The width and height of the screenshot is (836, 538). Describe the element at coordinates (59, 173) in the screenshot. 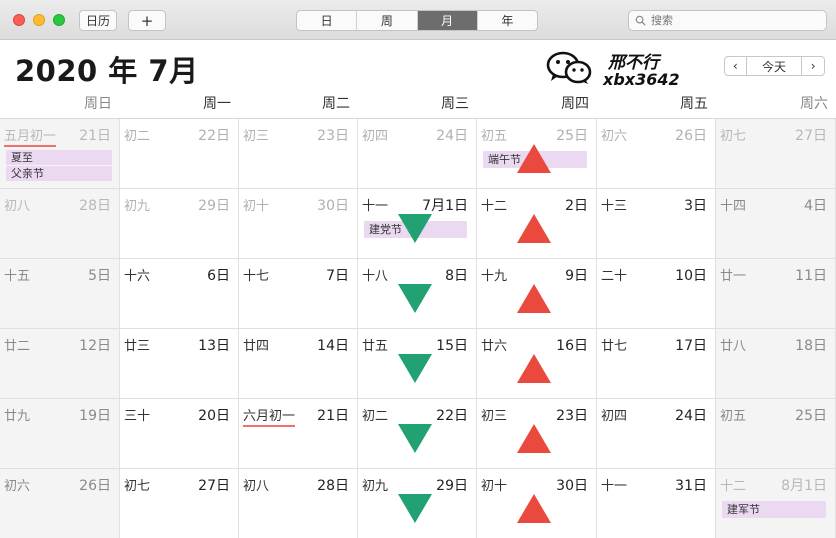

I see `calendar-event: 父亲节` at that location.